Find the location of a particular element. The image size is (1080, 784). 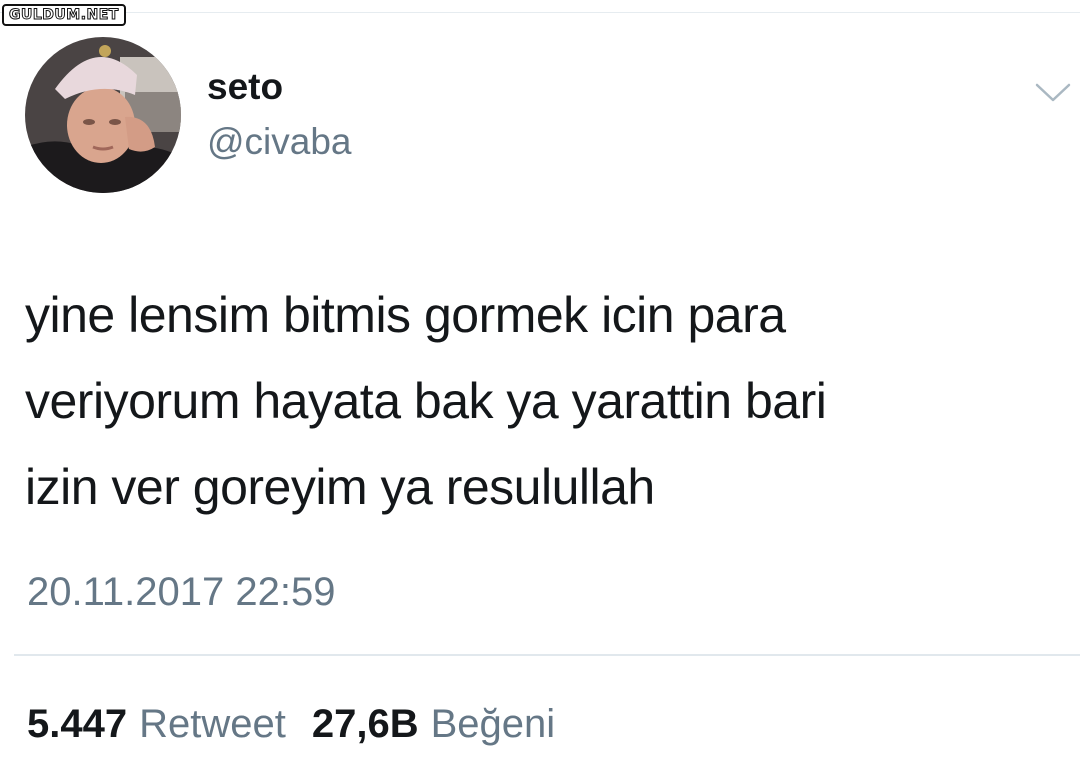

avatar-image is located at coordinates (103, 115).